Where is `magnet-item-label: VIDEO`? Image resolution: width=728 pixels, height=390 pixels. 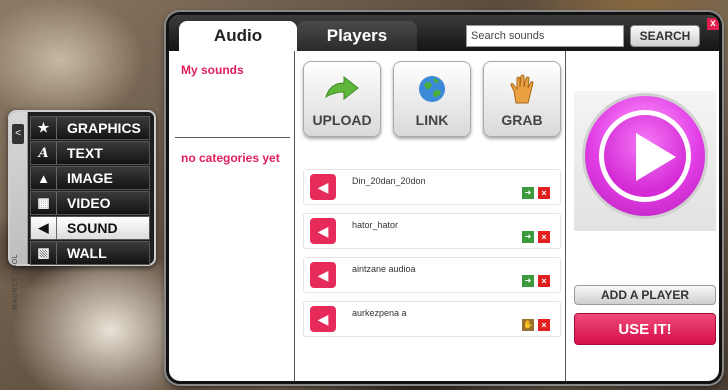 magnet-item-label: VIDEO is located at coordinates (89, 203).